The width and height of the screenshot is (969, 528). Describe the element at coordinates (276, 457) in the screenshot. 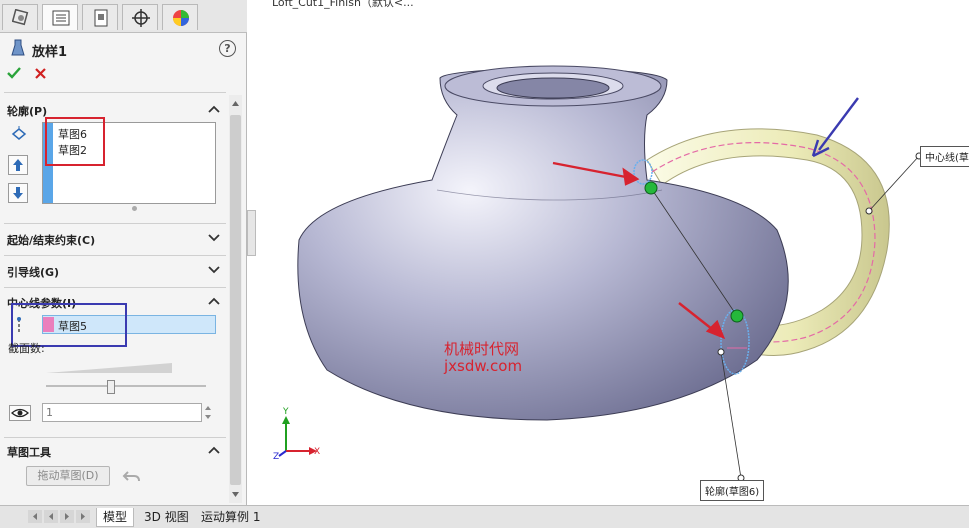

I see `triad-z-label: Z` at that location.